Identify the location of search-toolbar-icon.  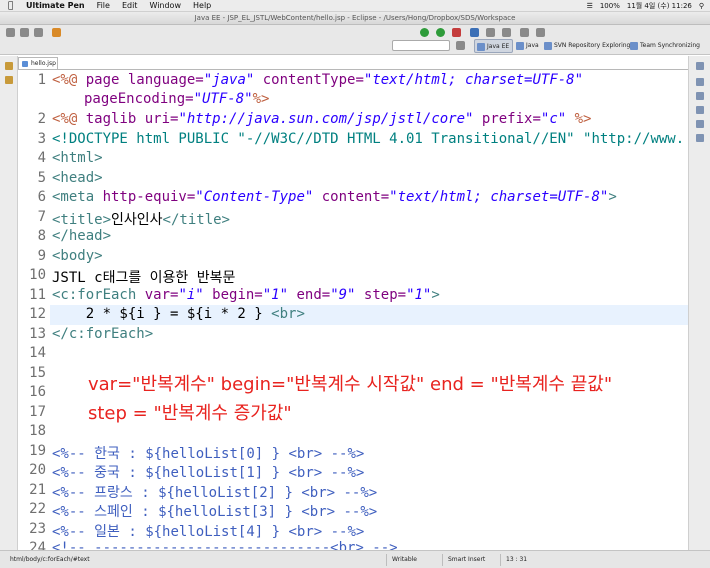
(506, 32).